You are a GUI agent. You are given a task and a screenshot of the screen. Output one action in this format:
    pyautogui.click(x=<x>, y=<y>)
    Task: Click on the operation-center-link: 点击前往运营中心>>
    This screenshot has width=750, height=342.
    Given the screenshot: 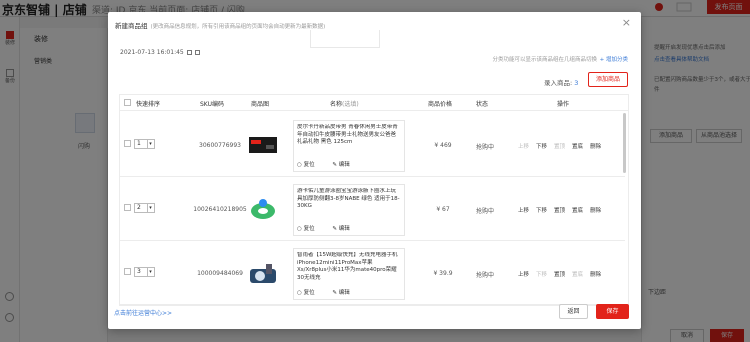 What is the action you would take?
    pyautogui.click(x=143, y=312)
    